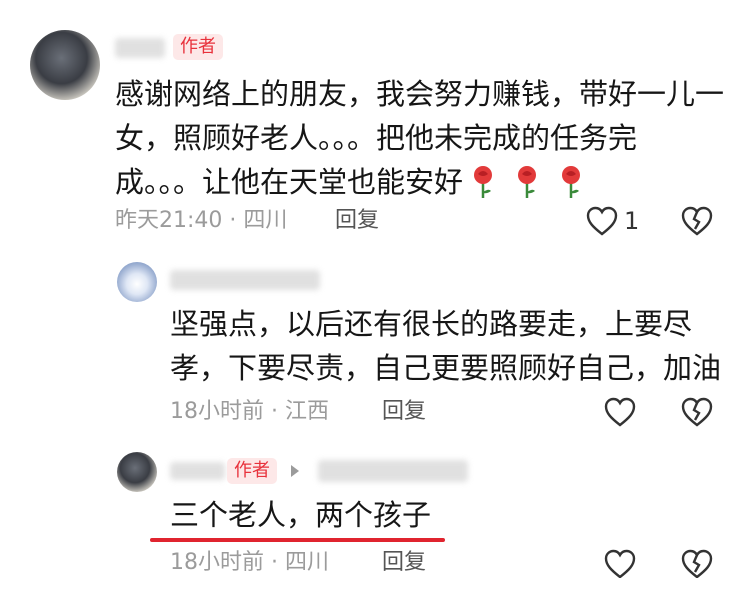 This screenshot has width=750, height=601. I want to click on comment-text: 坚强点，以后还有很长的路要走，上要尽 孝，下要尽责，自己更要照顾好自己，加油, so click(450, 346).